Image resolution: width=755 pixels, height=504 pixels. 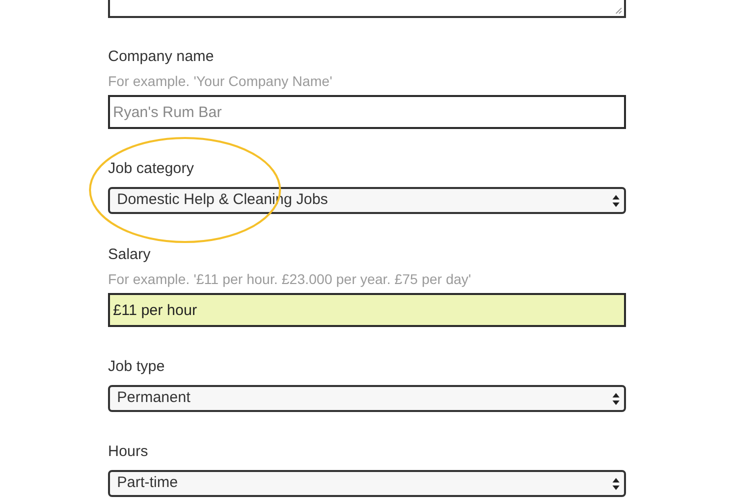 What do you see at coordinates (367, 310) in the screenshot?
I see `input-field: £11 per hour` at bounding box center [367, 310].